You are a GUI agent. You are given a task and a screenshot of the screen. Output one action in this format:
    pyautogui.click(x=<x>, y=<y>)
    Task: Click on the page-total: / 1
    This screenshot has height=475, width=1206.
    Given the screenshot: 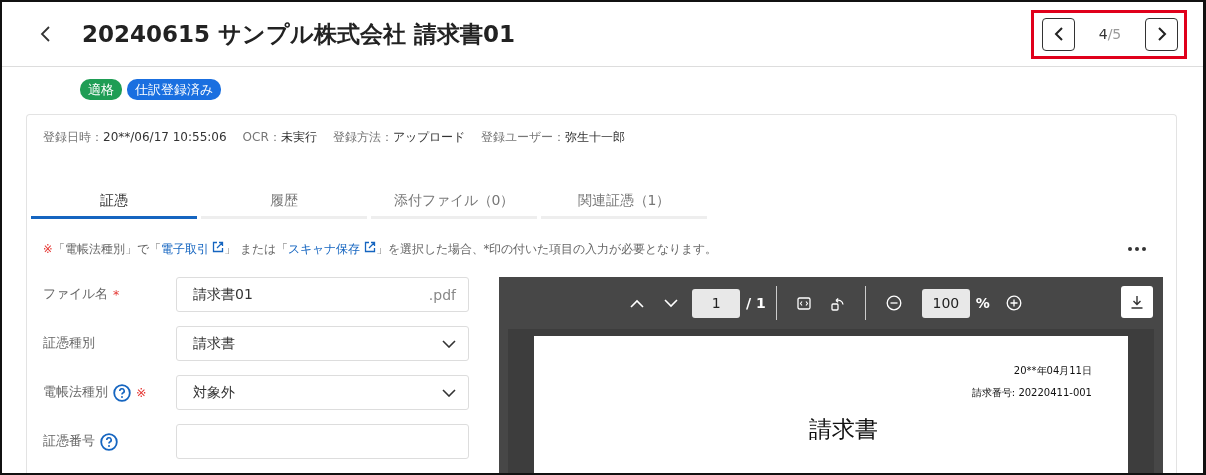 What is the action you would take?
    pyautogui.click(x=756, y=303)
    